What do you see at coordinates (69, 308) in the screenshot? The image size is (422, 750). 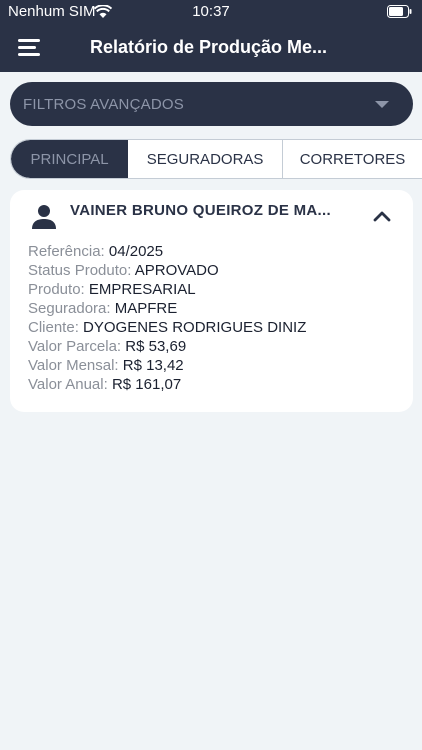 I see `field-label: Seguradora:` at bounding box center [69, 308].